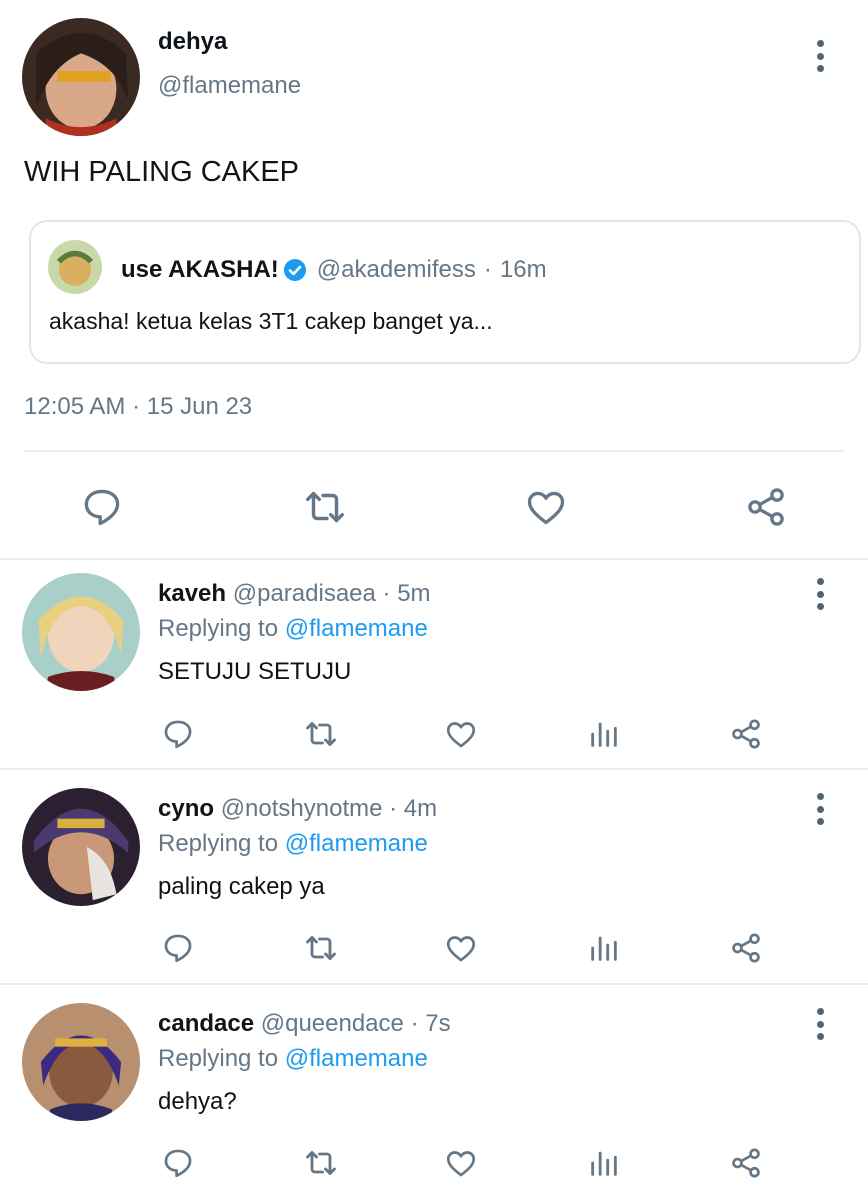 Image resolution: width=868 pixels, height=1200 pixels. What do you see at coordinates (295, 270) in the screenshot?
I see `verified-icon` at bounding box center [295, 270].